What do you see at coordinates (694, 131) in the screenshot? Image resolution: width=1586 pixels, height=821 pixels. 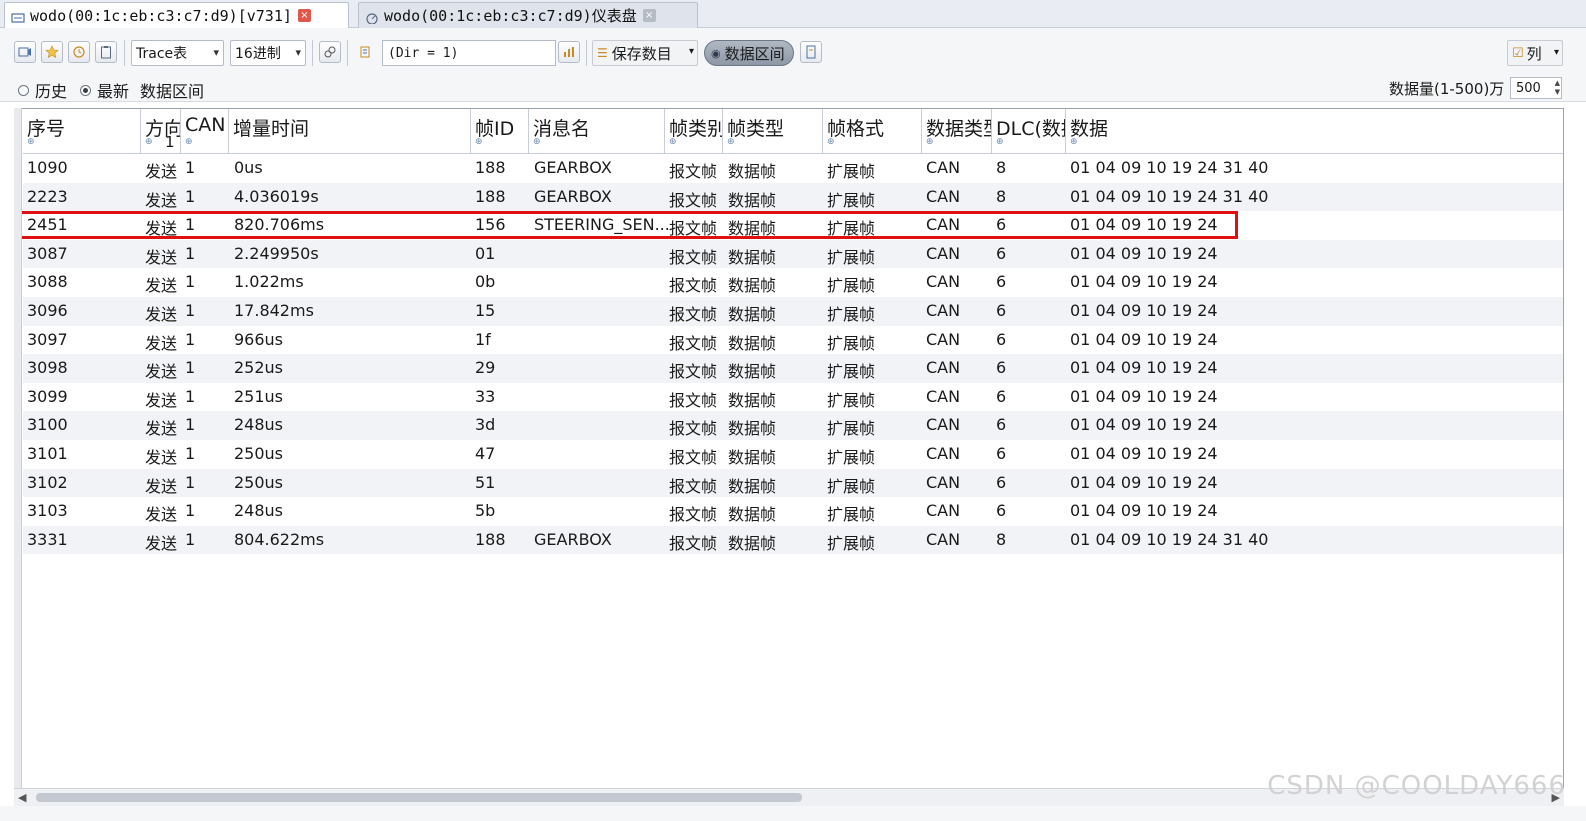 I see `column-header-frame-class: 帧类别 ⊕` at bounding box center [694, 131].